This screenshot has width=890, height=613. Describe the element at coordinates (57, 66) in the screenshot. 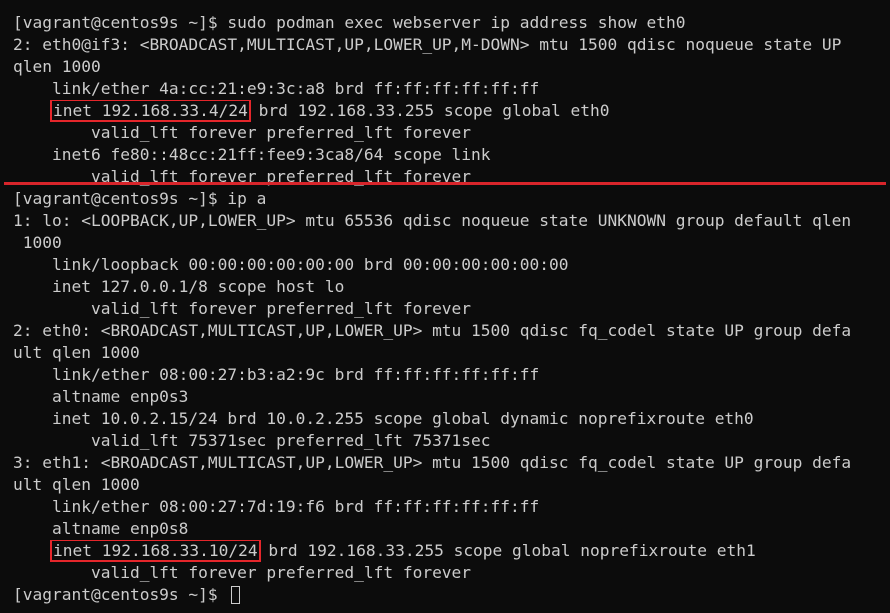

I see `output-line: qlen 1000` at that location.